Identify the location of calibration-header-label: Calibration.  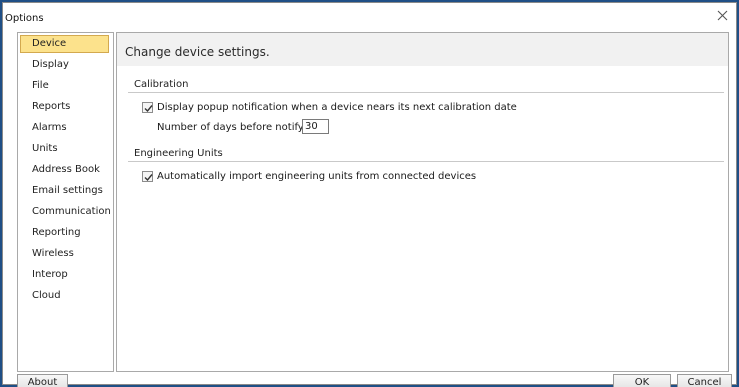
(161, 84).